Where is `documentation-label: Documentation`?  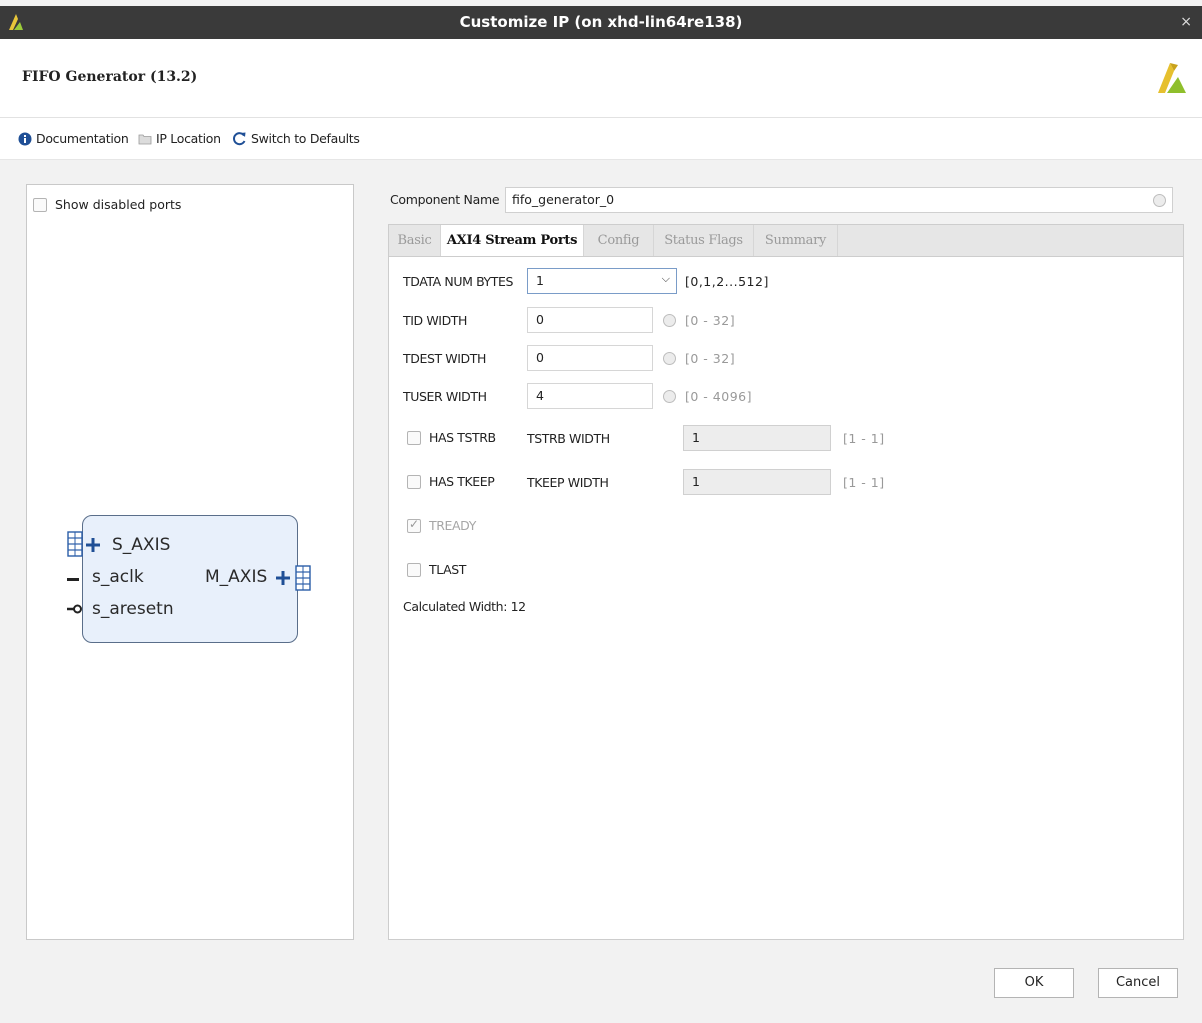 documentation-label: Documentation is located at coordinates (82, 138).